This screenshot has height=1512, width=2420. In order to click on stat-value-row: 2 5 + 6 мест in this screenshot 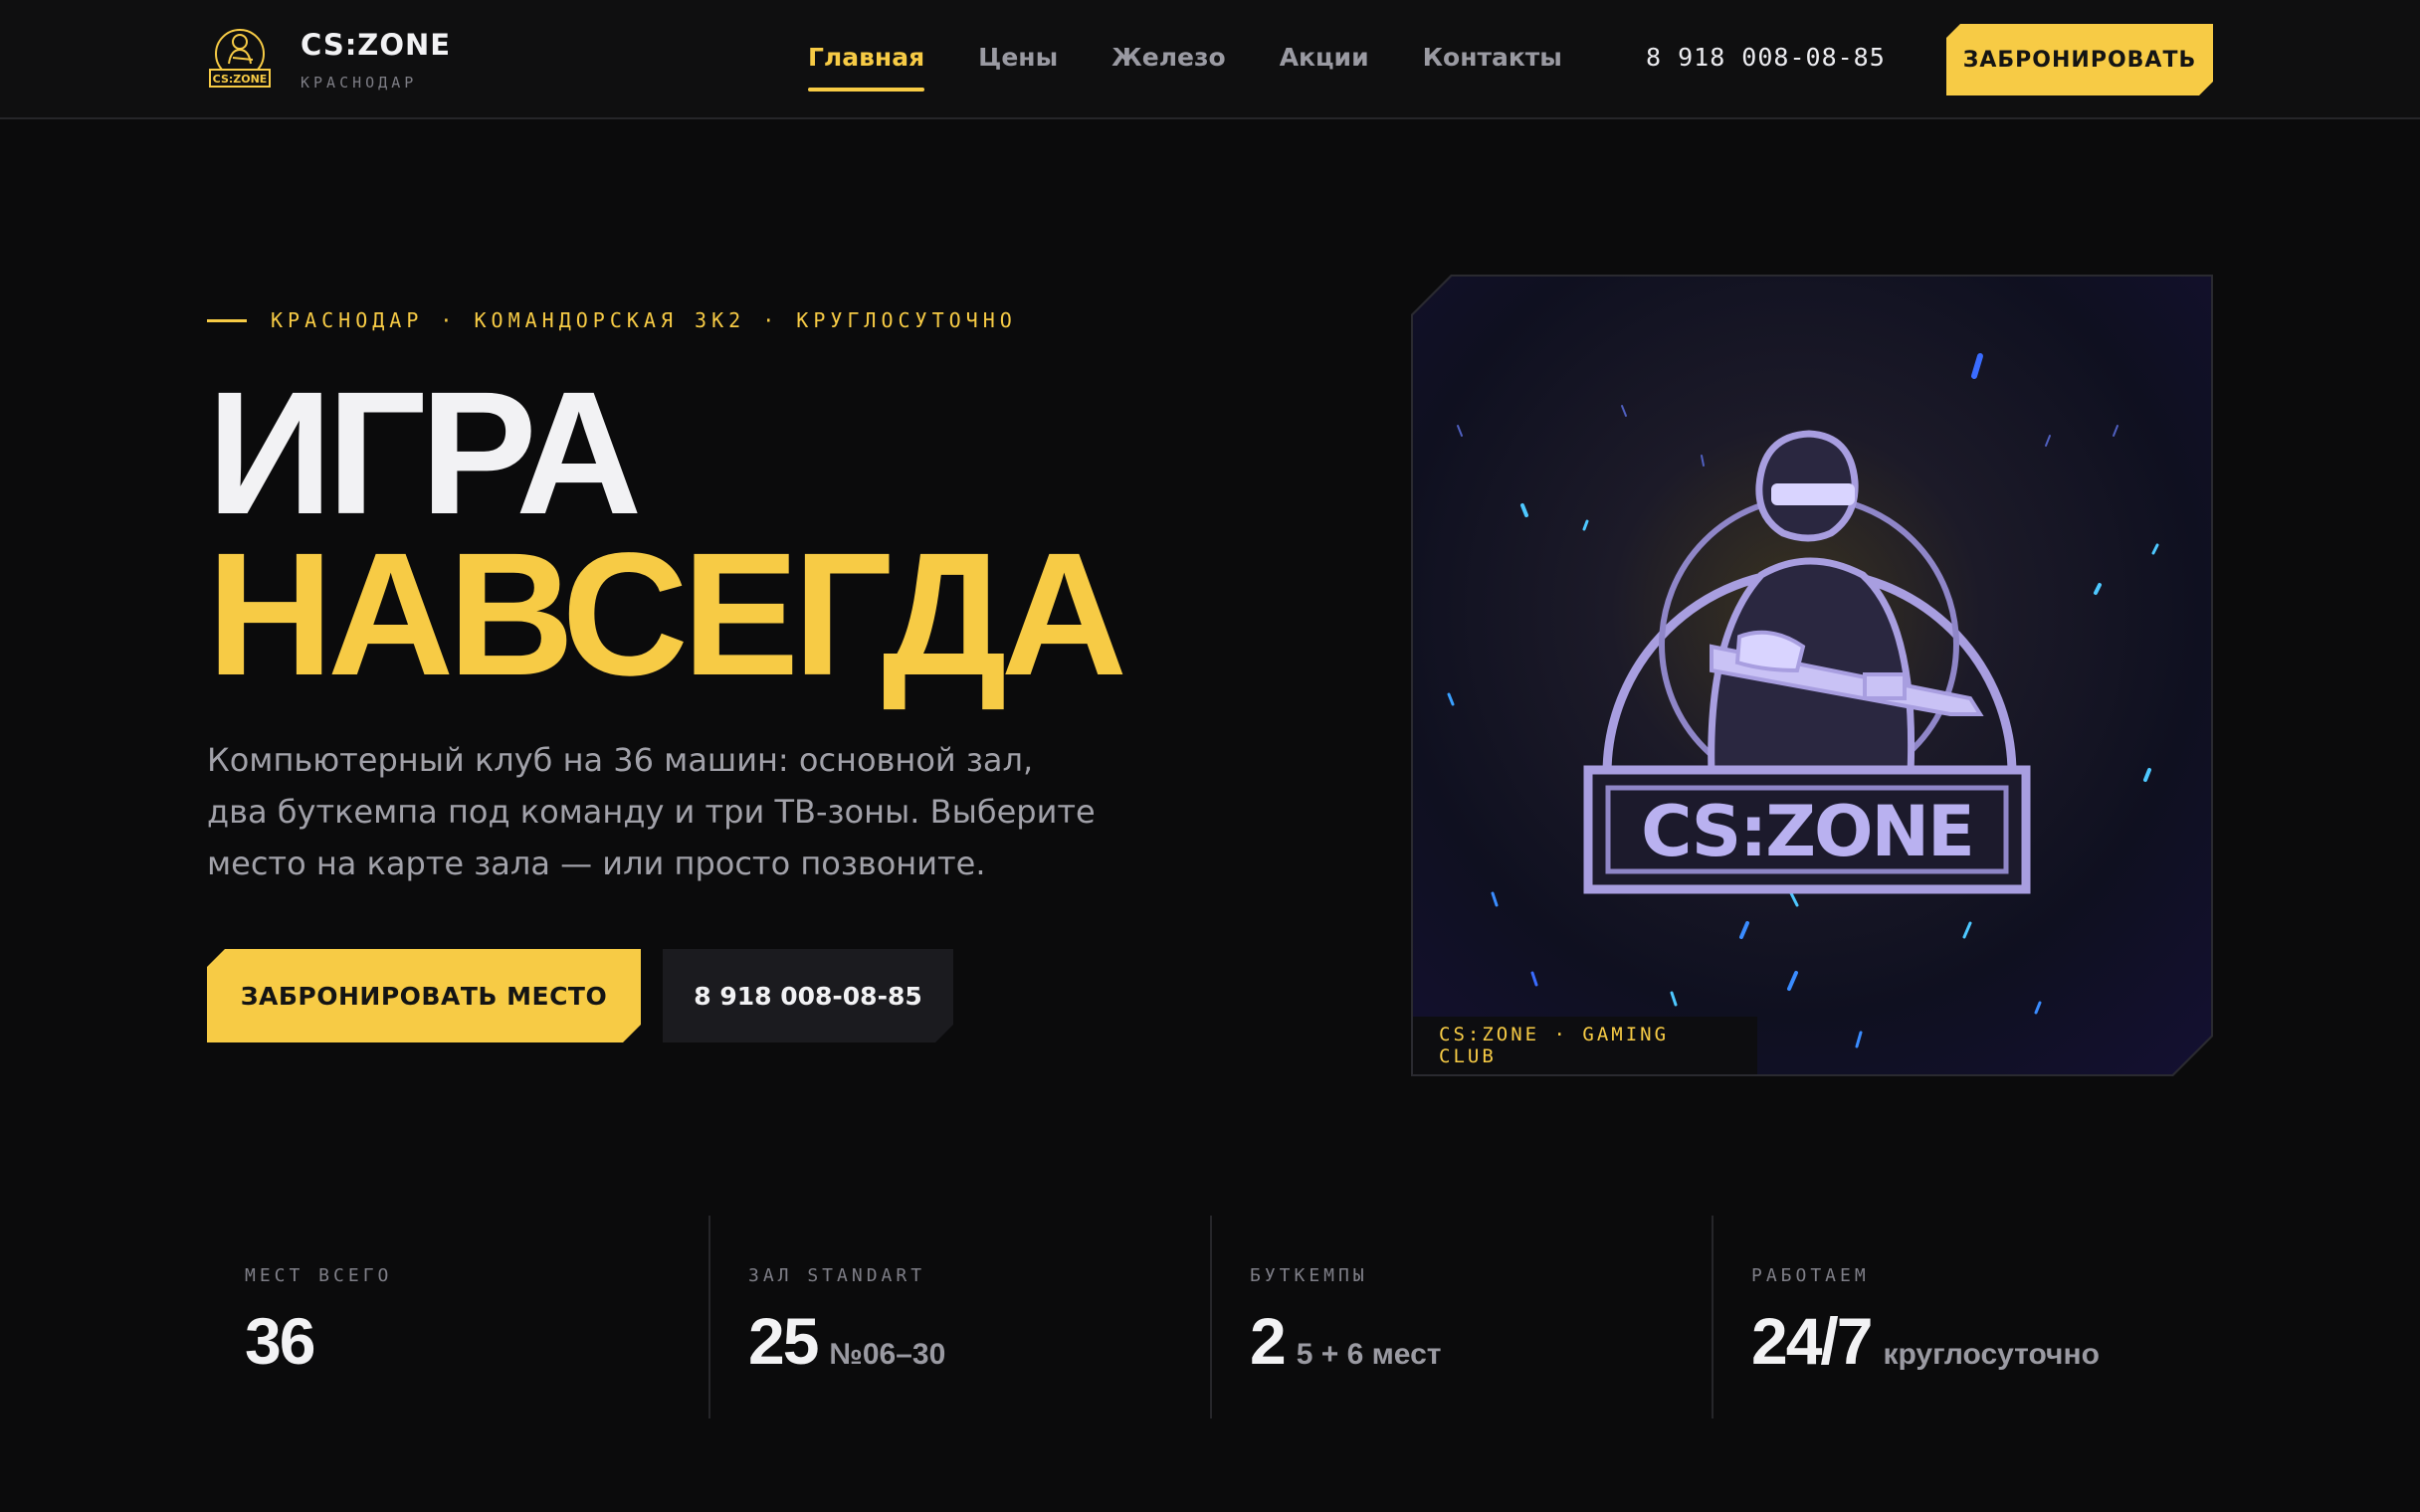, I will do `click(1345, 1341)`.